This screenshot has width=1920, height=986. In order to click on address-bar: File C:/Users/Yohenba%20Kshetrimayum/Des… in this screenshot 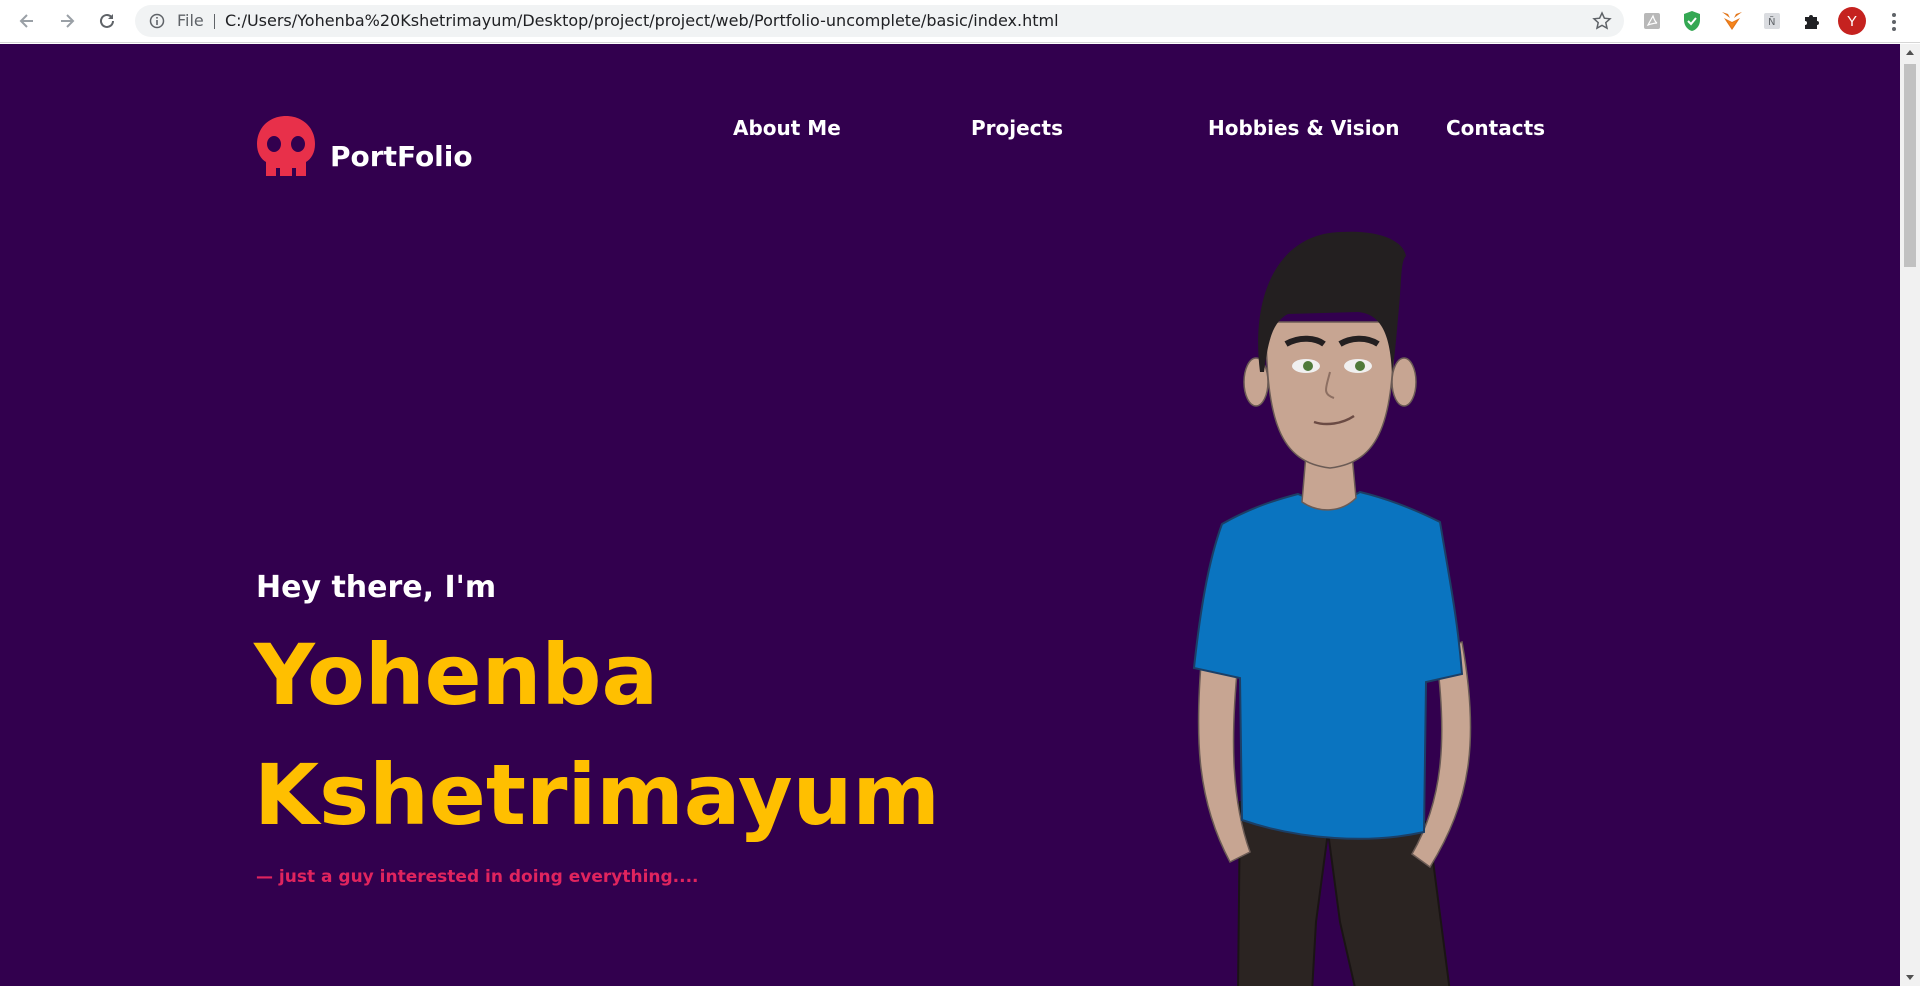, I will do `click(879, 21)`.